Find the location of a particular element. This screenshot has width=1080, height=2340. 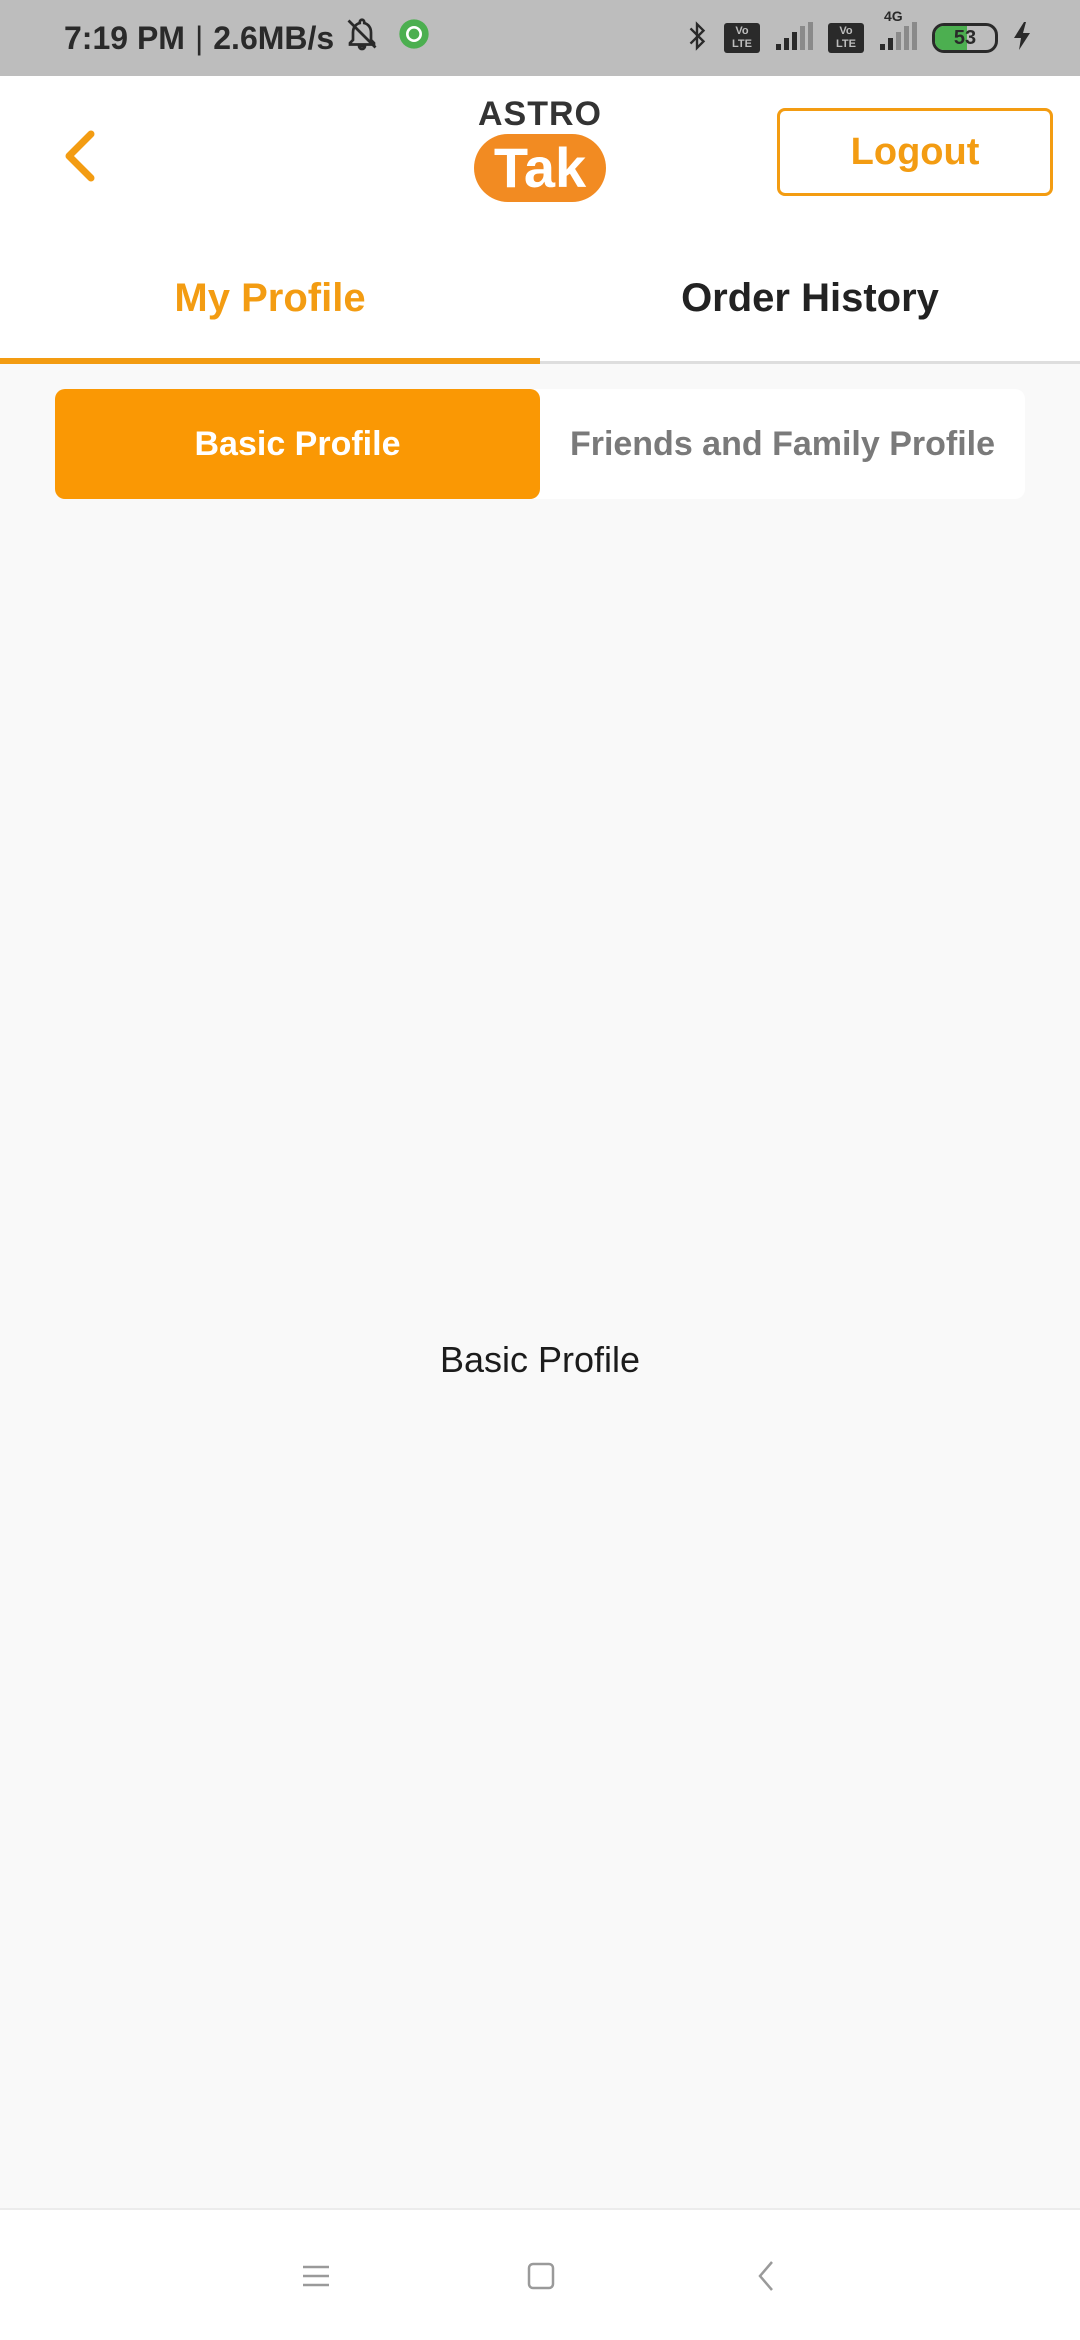

astrotak-logo: ASTRO Tak is located at coordinates (540, 154).